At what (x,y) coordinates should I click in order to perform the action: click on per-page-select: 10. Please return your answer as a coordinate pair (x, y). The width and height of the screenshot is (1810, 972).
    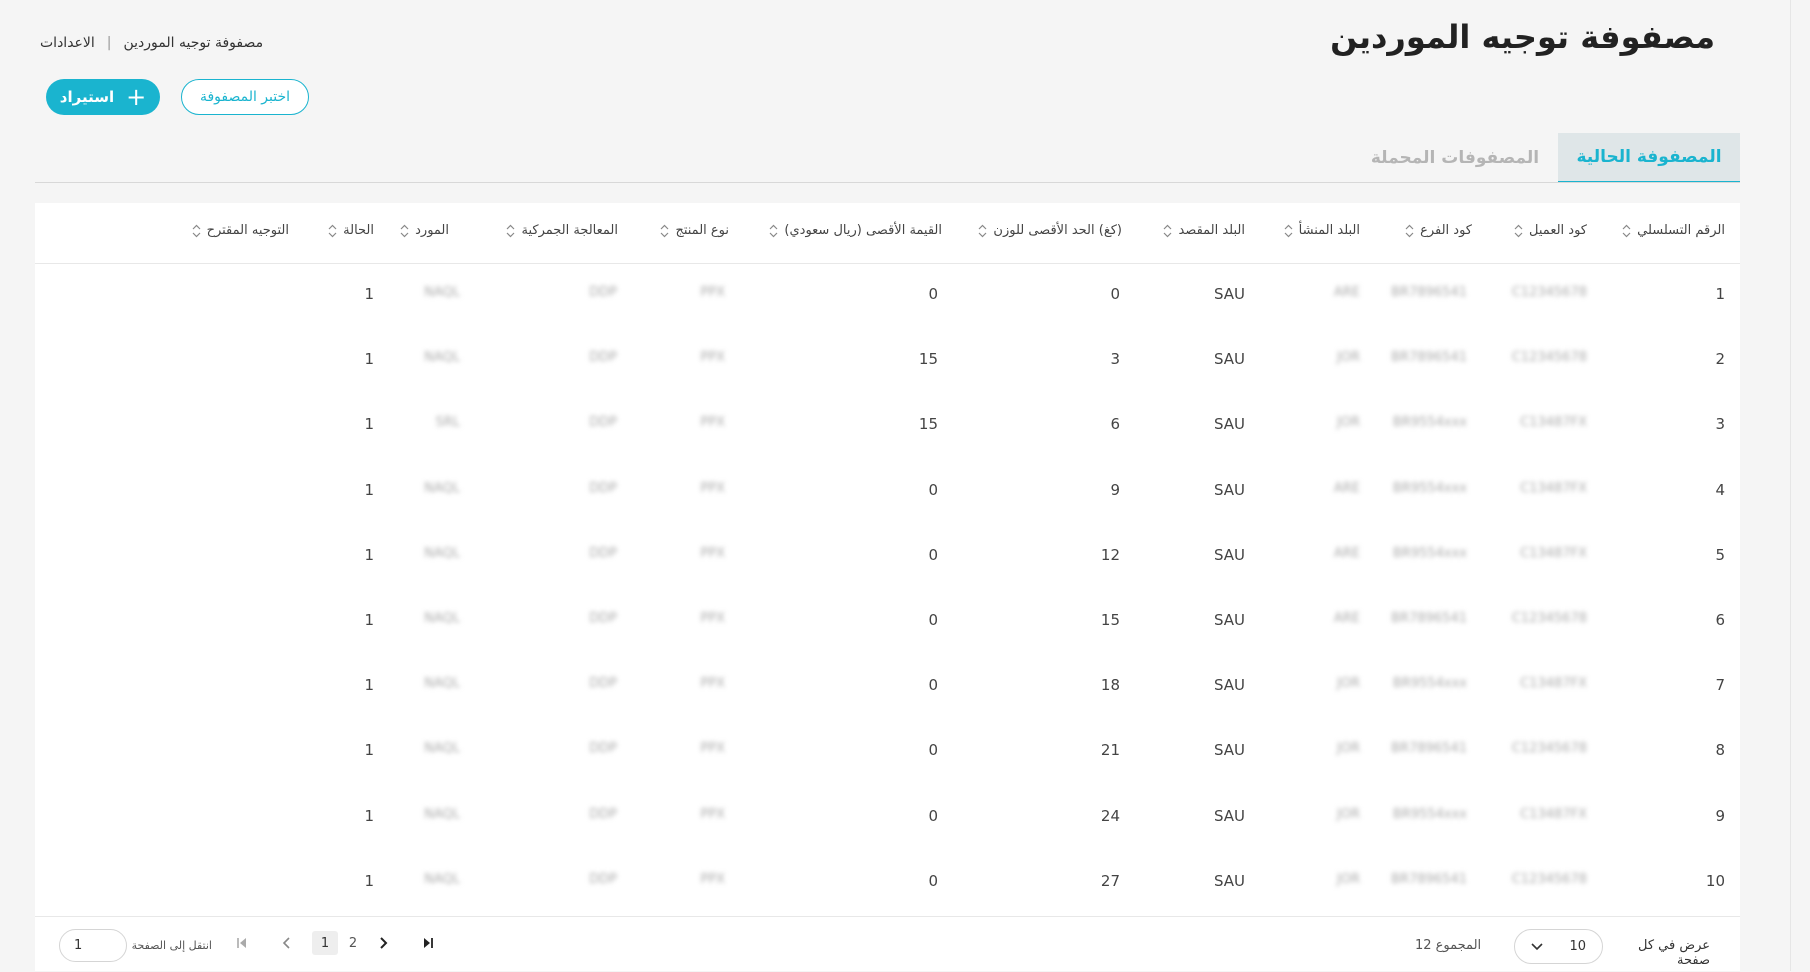
    Looking at the image, I should click on (1558, 946).